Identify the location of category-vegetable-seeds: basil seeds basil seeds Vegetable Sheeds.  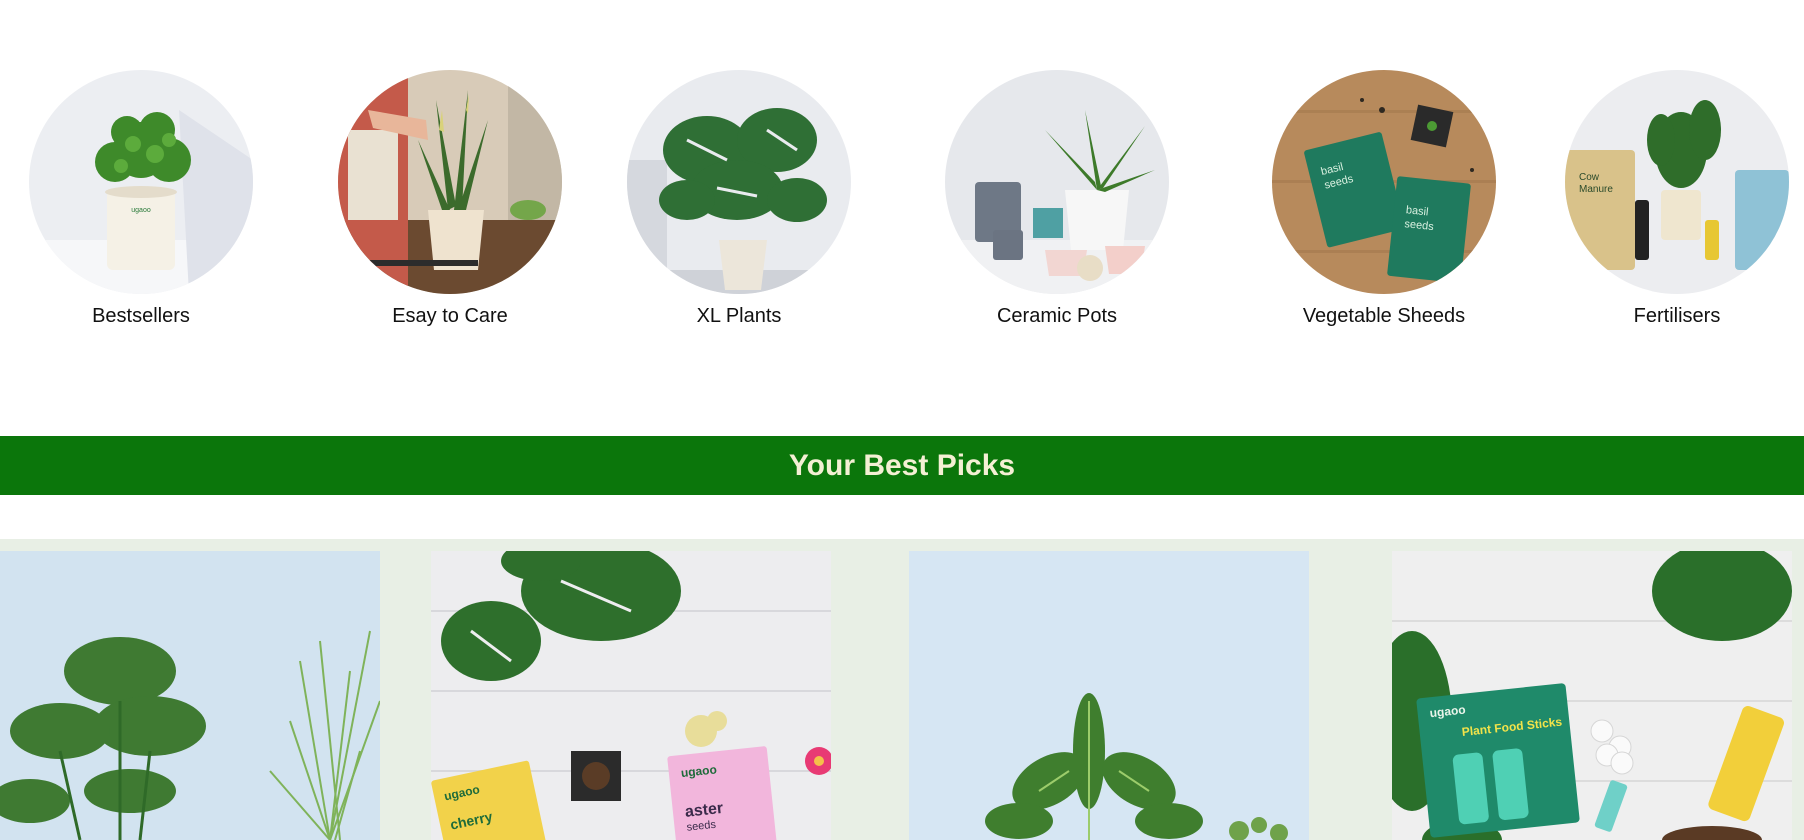
(1384, 199).